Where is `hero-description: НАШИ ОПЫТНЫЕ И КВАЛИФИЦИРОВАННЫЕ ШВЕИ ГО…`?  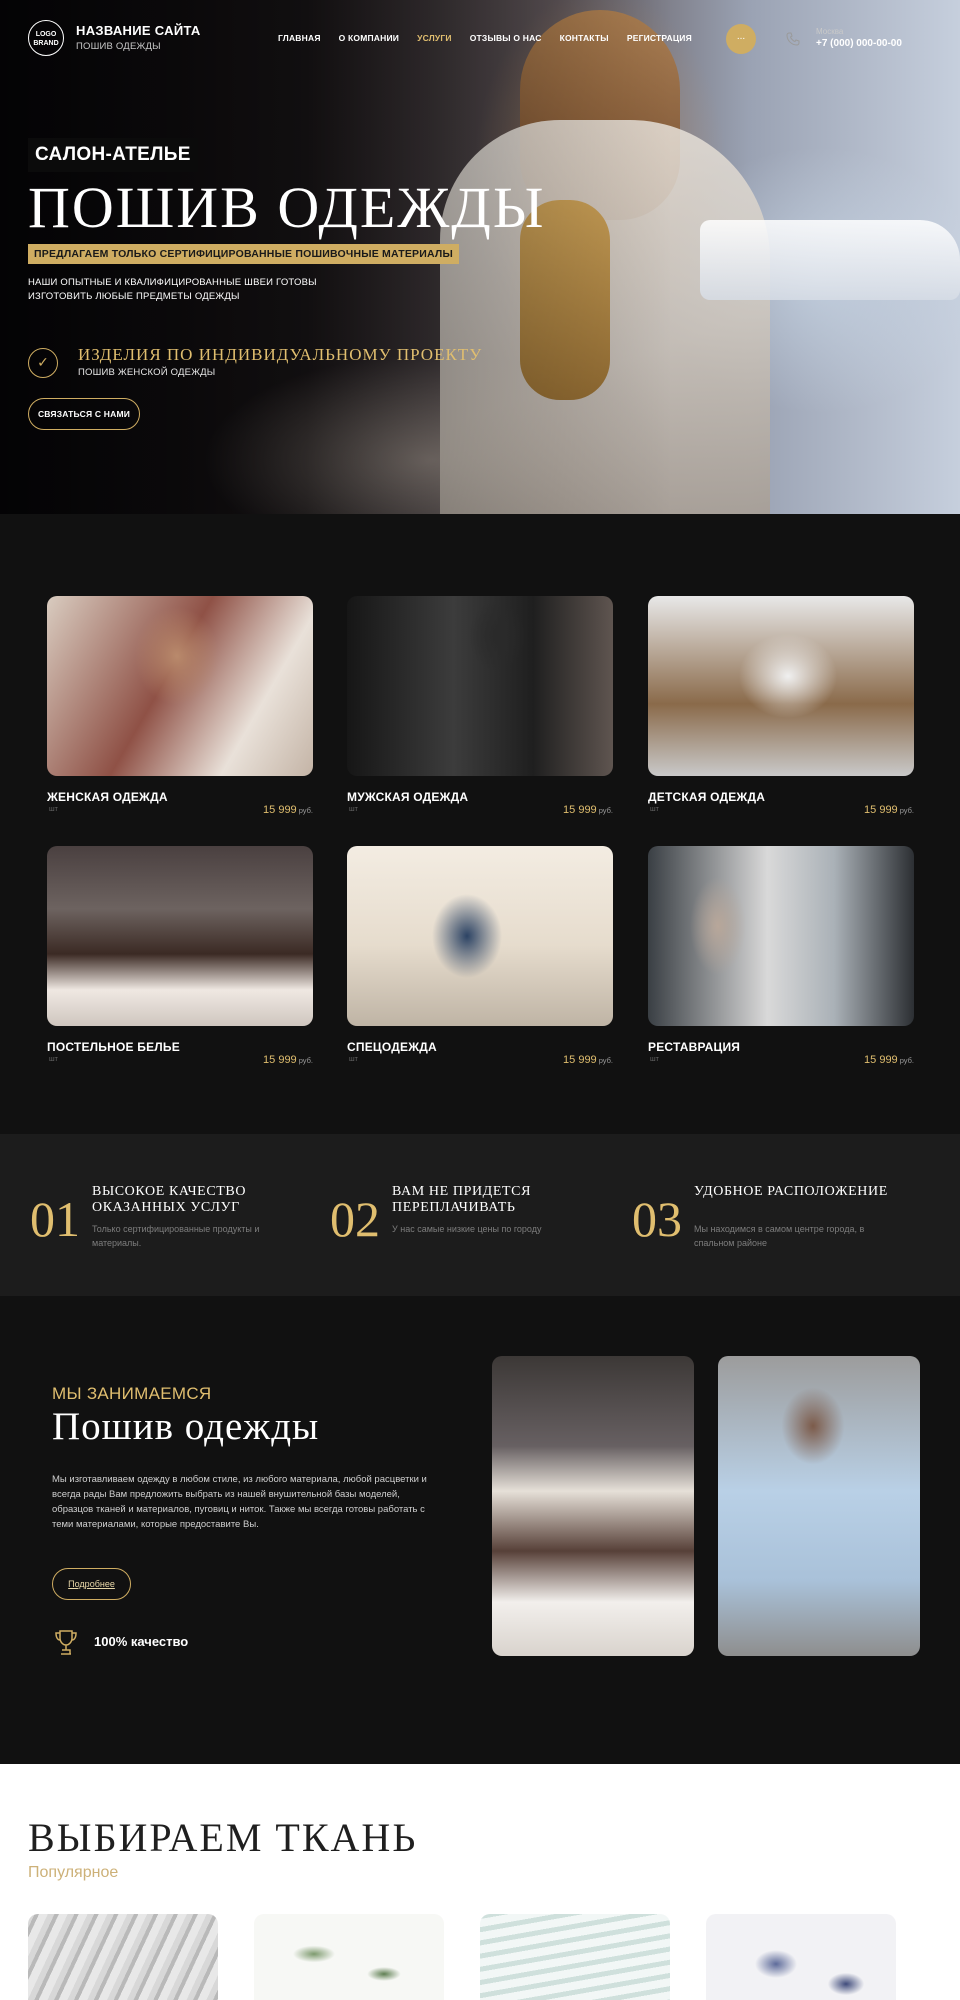
hero-description: НАШИ ОПЫТНЫЕ И КВАЛИФИЦИРОВАННЫЕ ШВЕИ ГО… is located at coordinates (172, 289).